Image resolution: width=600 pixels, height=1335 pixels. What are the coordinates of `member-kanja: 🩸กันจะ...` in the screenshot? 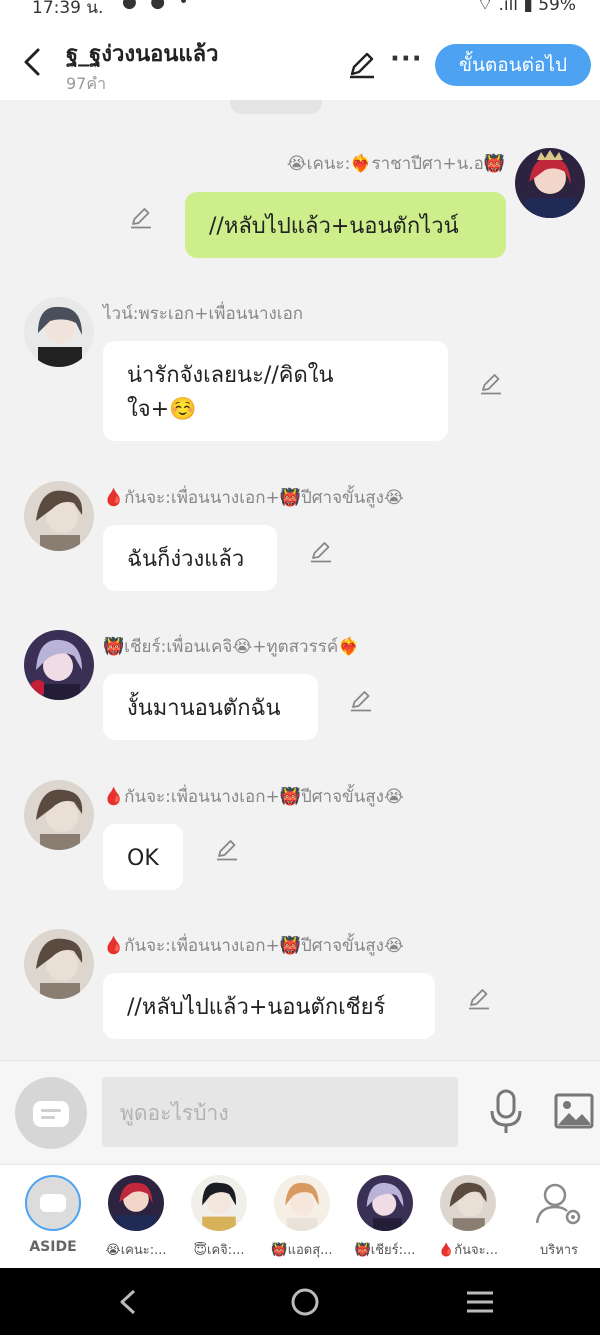 It's located at (468, 1217).